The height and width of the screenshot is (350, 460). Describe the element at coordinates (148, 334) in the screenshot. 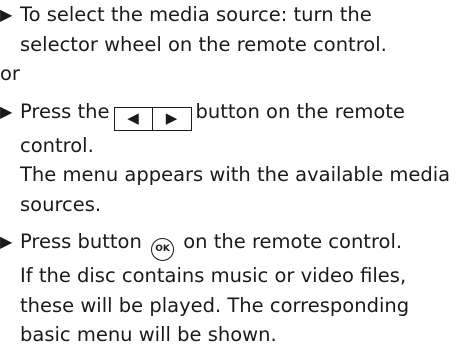

I see `text-line: basic menu will be shown.` at that location.